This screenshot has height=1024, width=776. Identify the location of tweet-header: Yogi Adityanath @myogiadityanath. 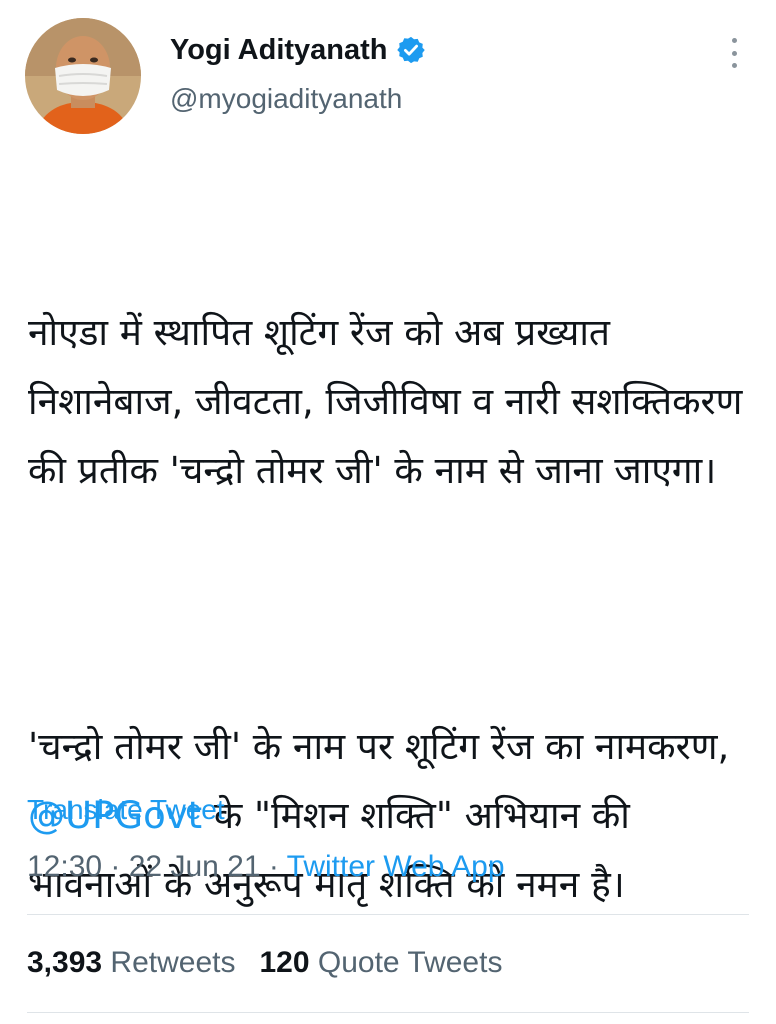
(388, 75).